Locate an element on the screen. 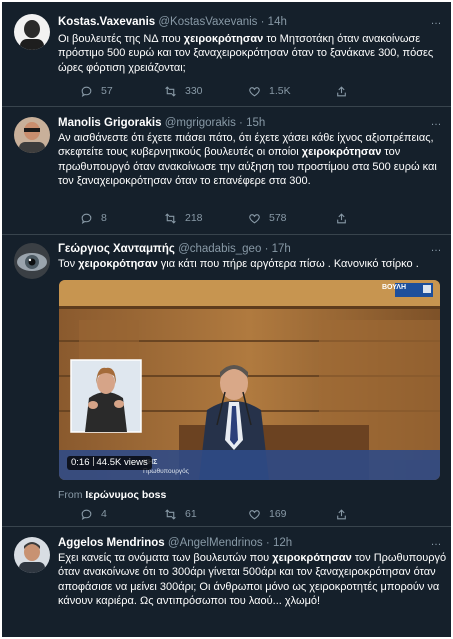 This screenshot has height=639, width=453. video-duration: 0:16 is located at coordinates (80, 462).